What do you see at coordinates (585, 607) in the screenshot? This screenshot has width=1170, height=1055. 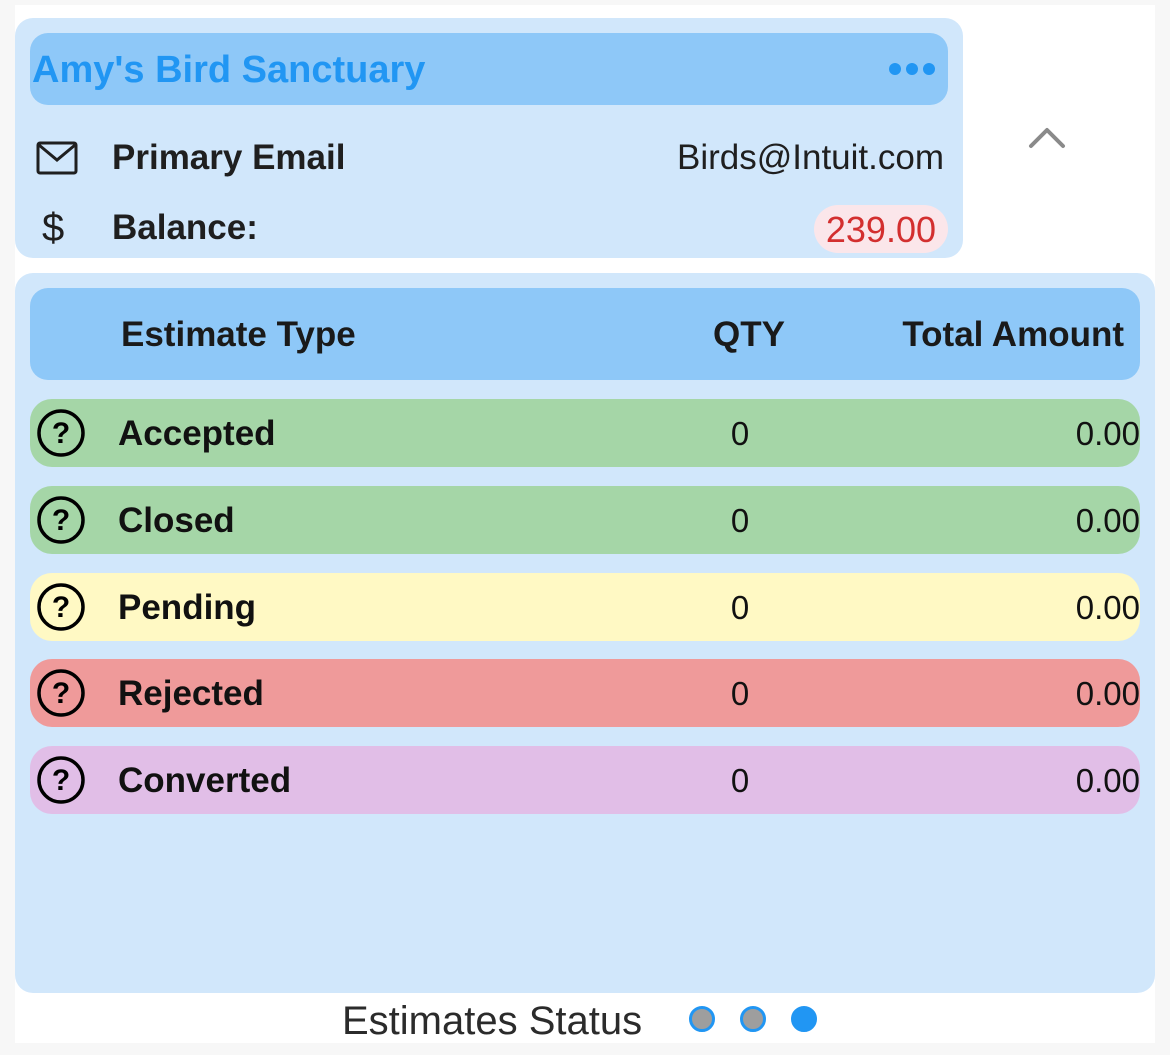 I see `estimate-row-pending: ? Pending 0 0.00` at bounding box center [585, 607].